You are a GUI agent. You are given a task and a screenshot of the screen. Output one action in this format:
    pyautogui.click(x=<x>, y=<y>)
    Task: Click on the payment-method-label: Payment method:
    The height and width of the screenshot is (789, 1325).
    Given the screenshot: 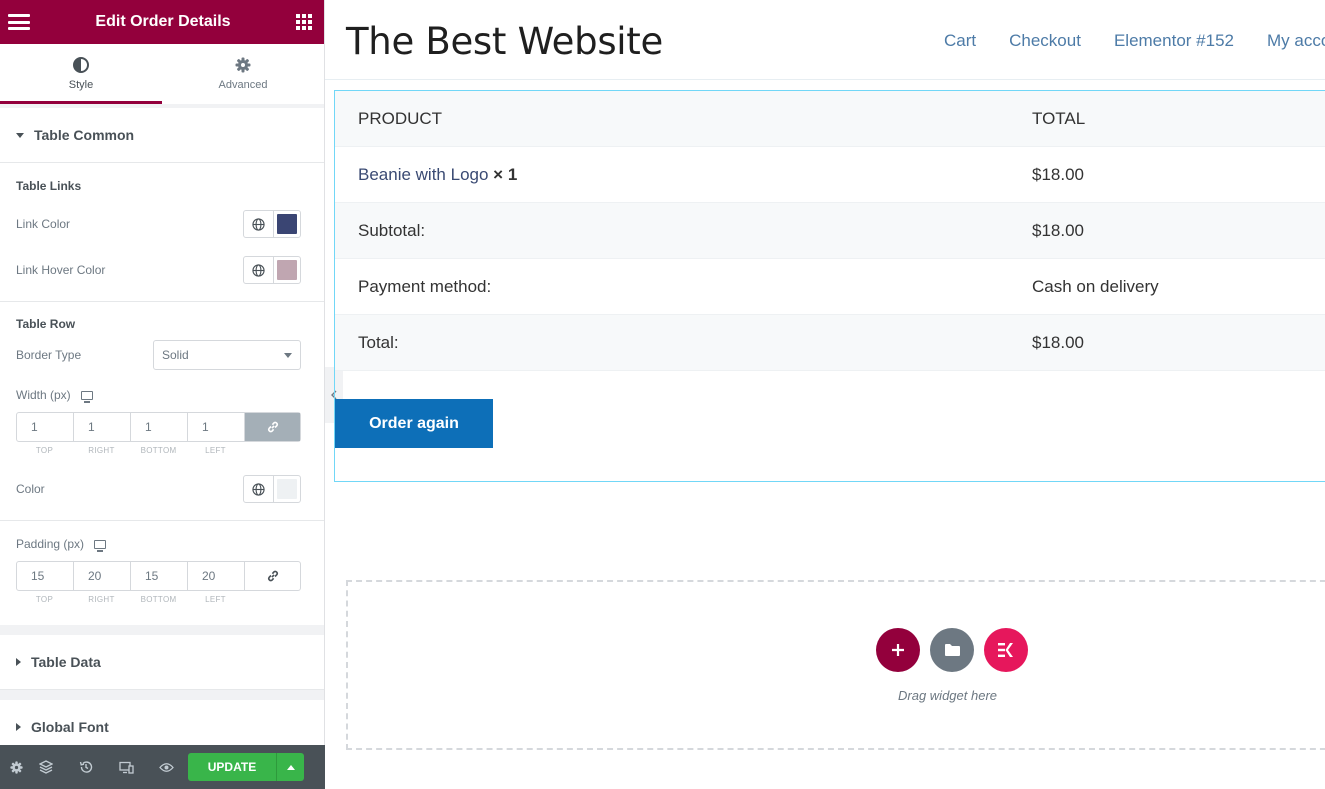 What is the action you would take?
    pyautogui.click(x=425, y=286)
    